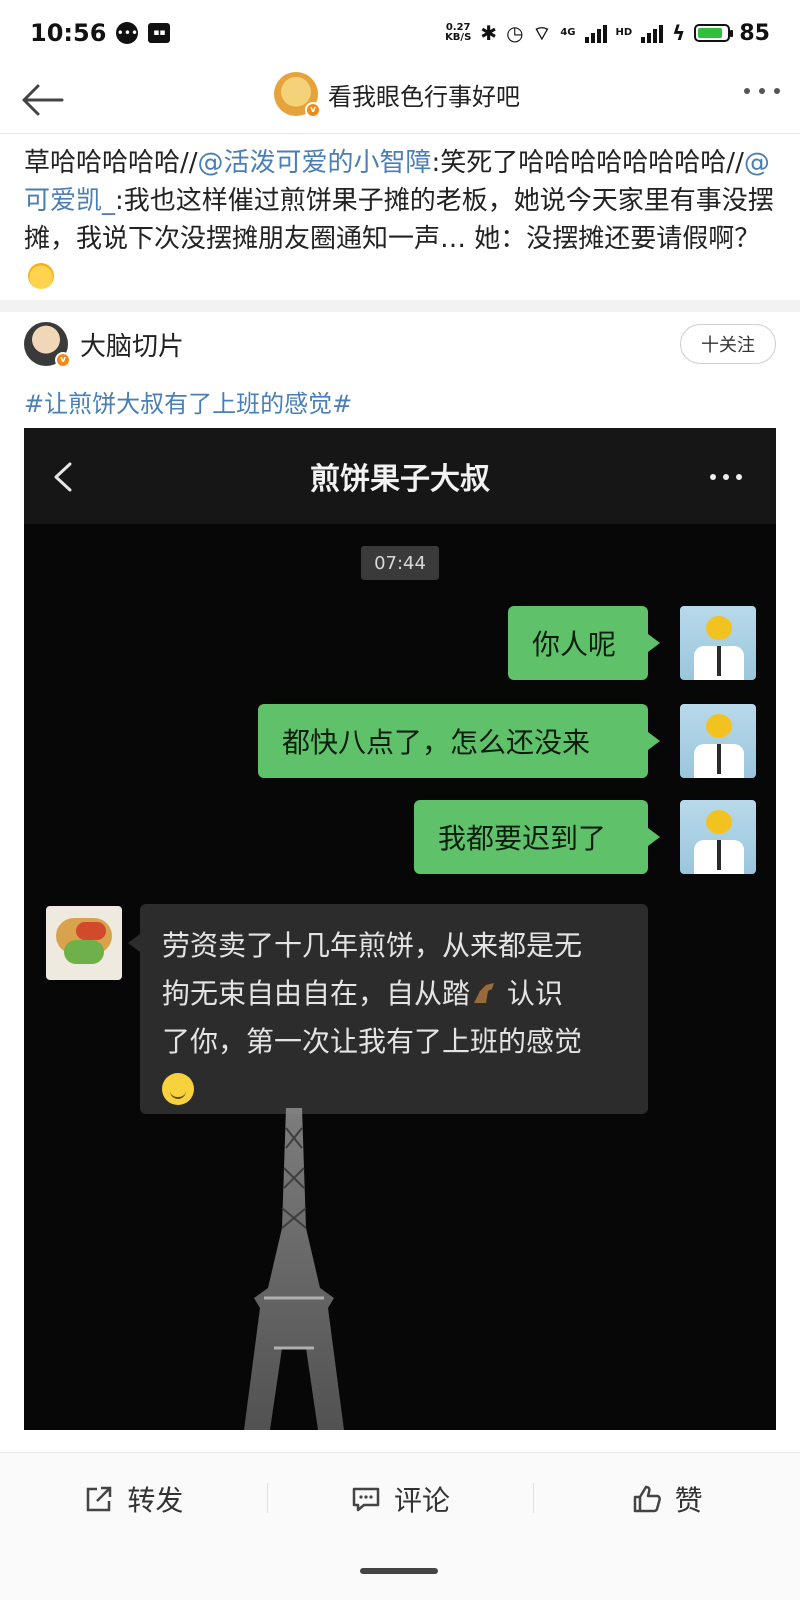 The height and width of the screenshot is (1600, 800). I want to click on chat-reply-line2-end: 认识, so click(534, 993).